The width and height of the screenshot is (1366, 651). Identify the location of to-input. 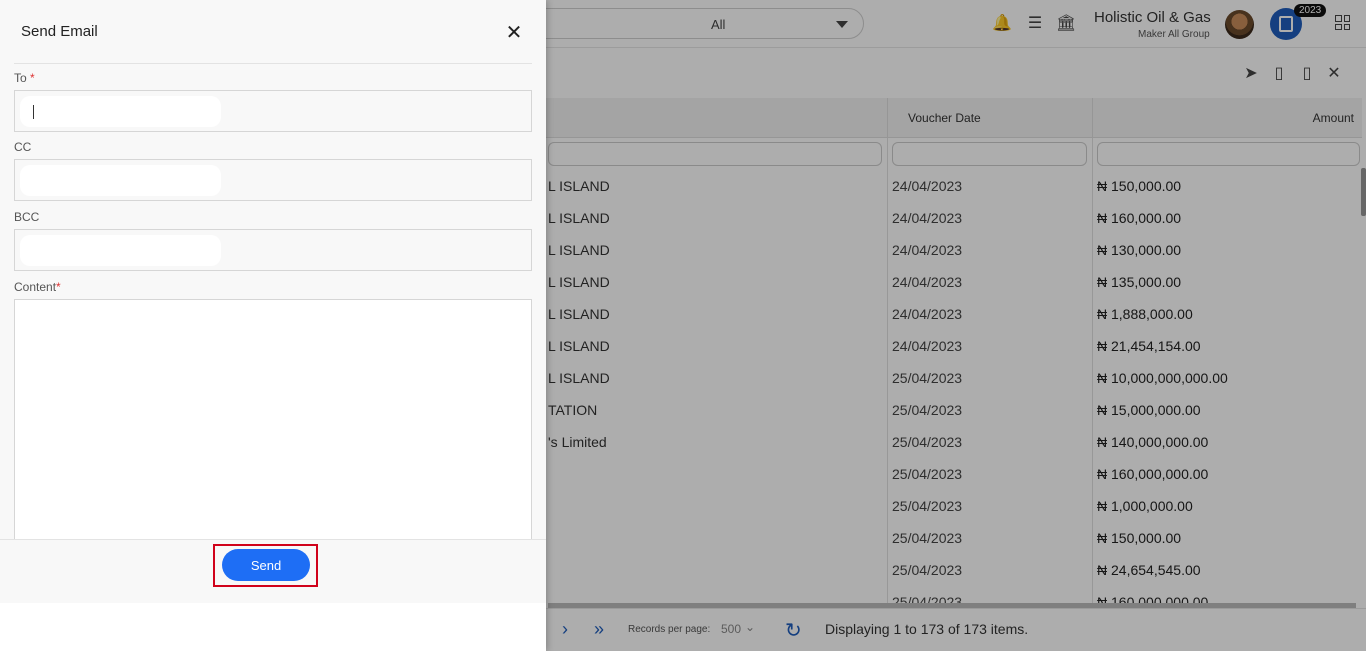
(120, 111).